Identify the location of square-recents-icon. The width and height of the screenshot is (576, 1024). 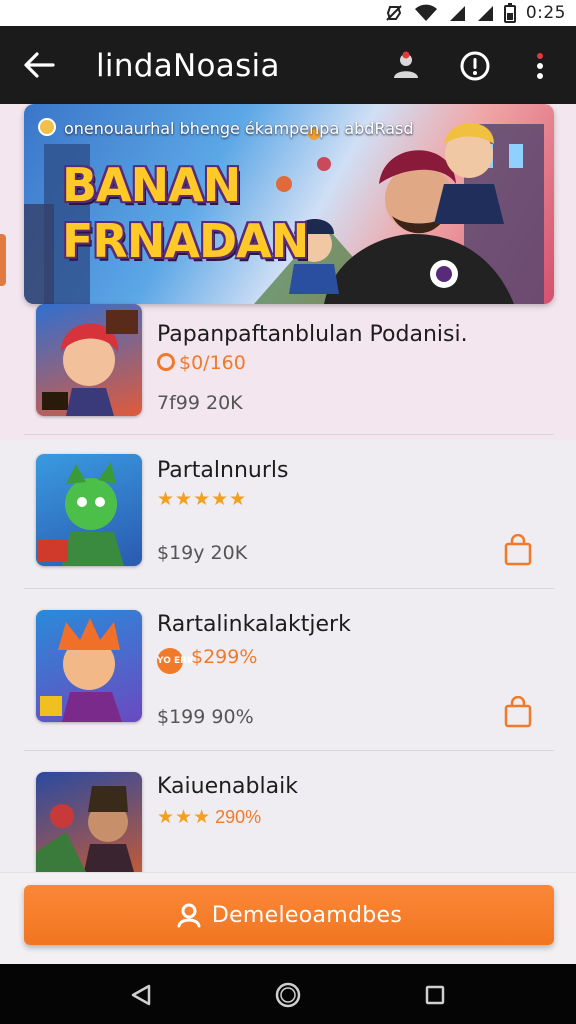
(435, 995).